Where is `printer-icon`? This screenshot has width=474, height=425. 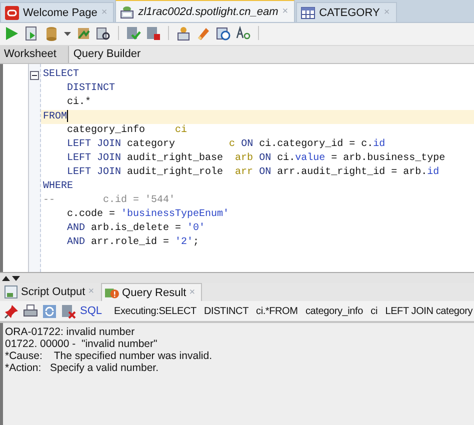 printer-icon is located at coordinates (30, 311).